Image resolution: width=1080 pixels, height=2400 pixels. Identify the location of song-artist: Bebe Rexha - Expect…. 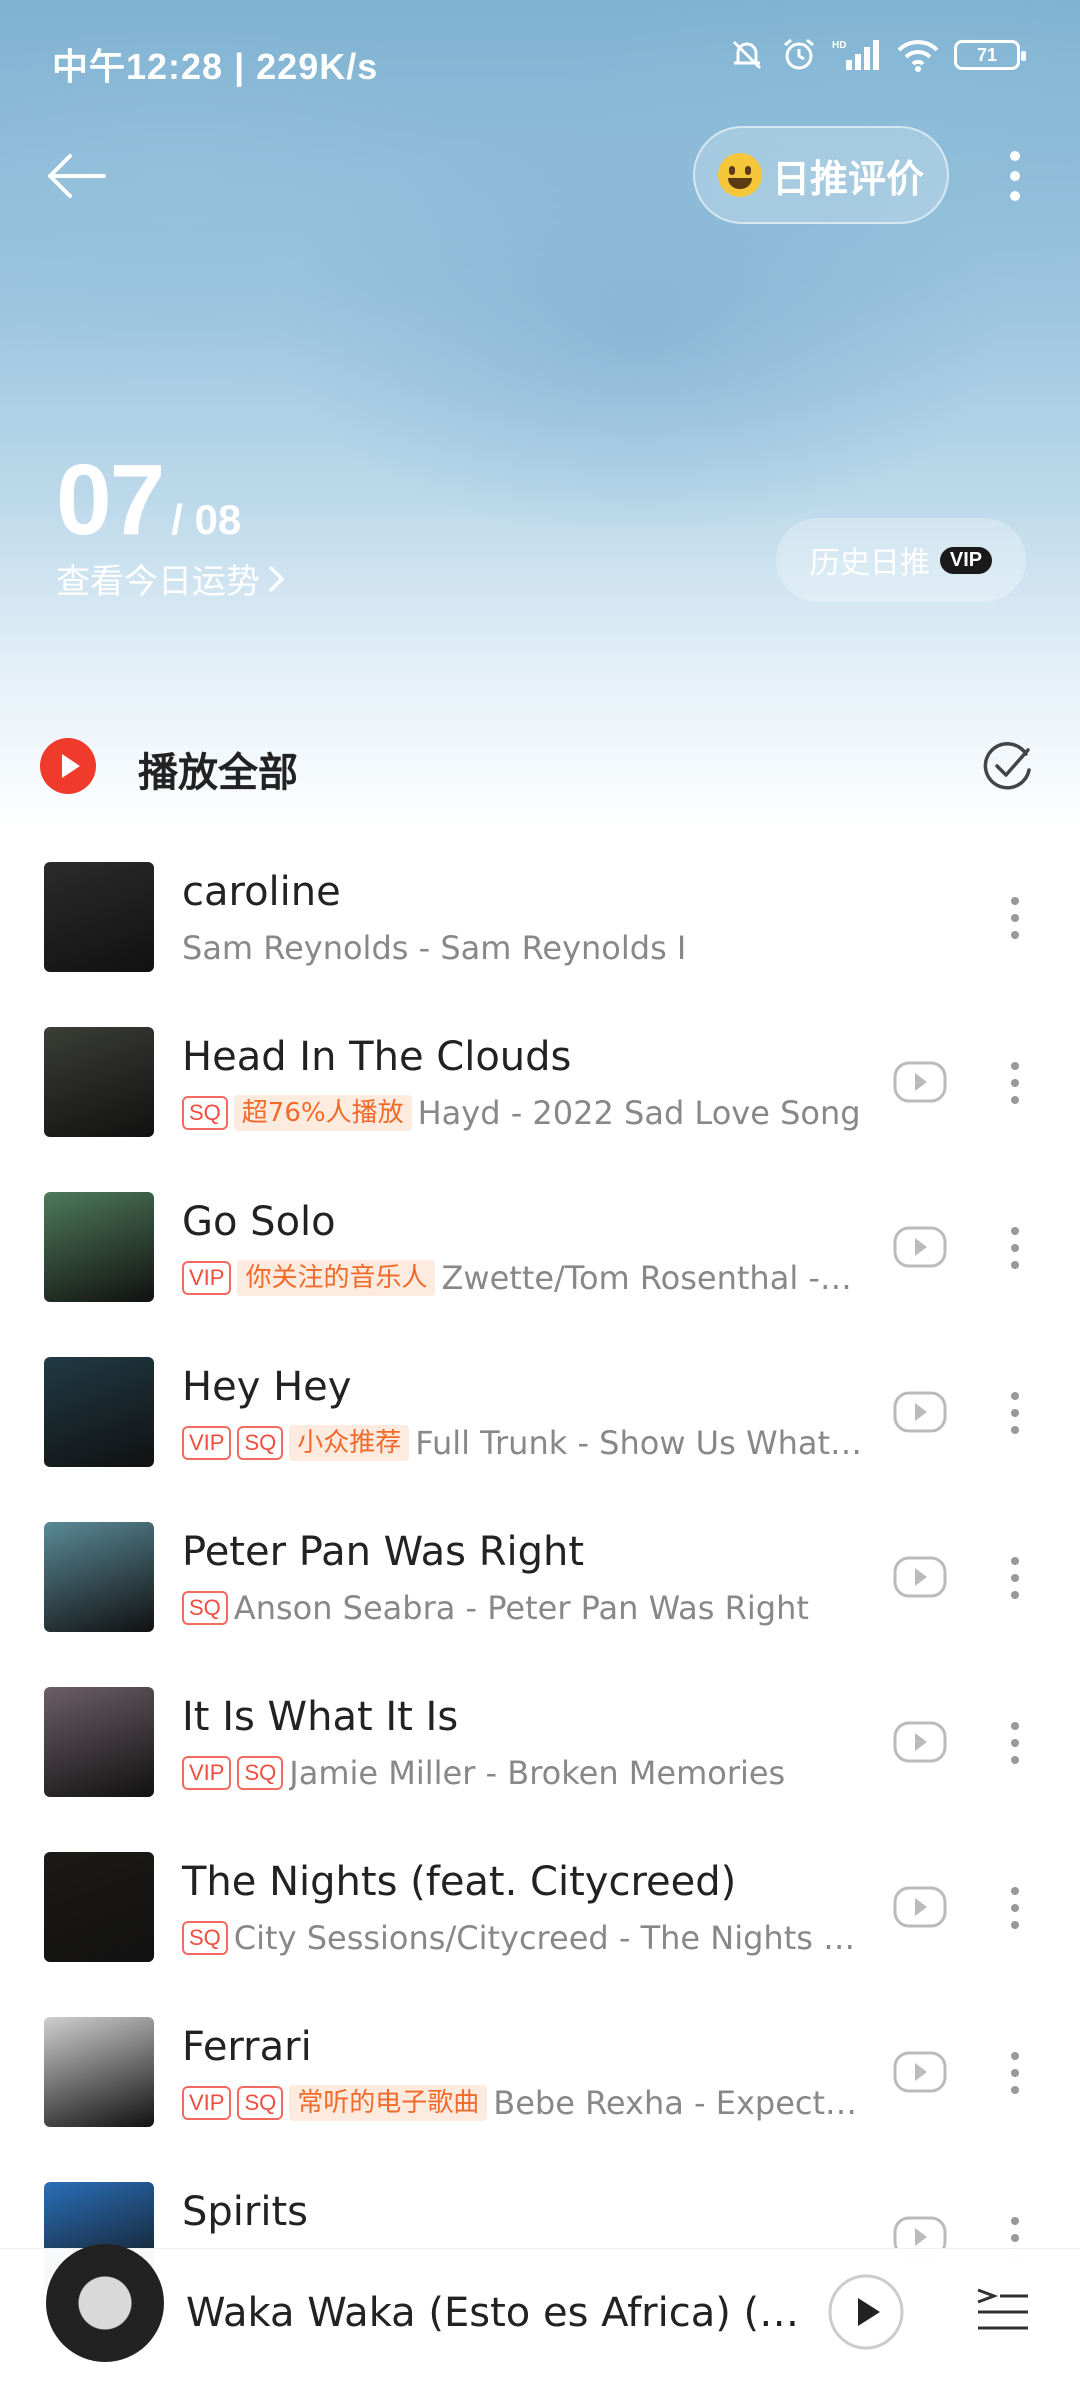
(675, 2103).